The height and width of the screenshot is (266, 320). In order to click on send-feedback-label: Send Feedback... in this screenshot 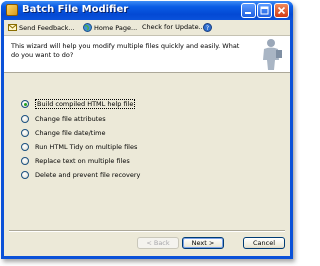, I will do `click(47, 27)`.